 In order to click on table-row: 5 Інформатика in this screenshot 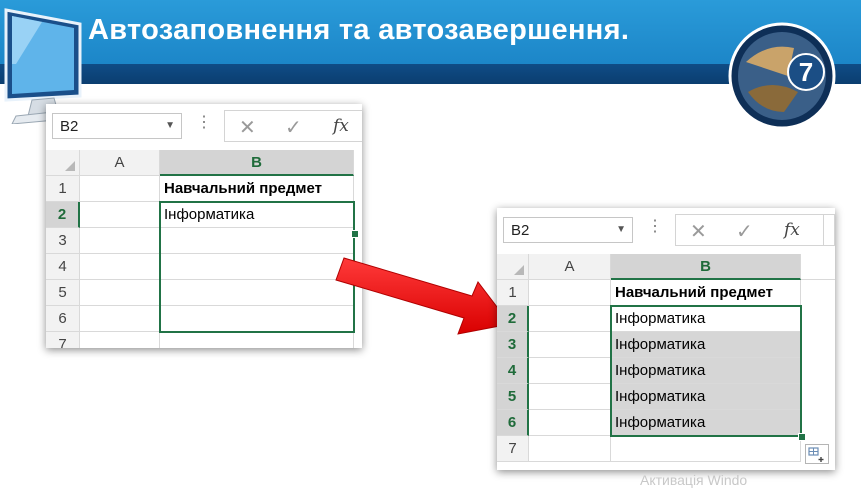, I will do `click(666, 397)`.